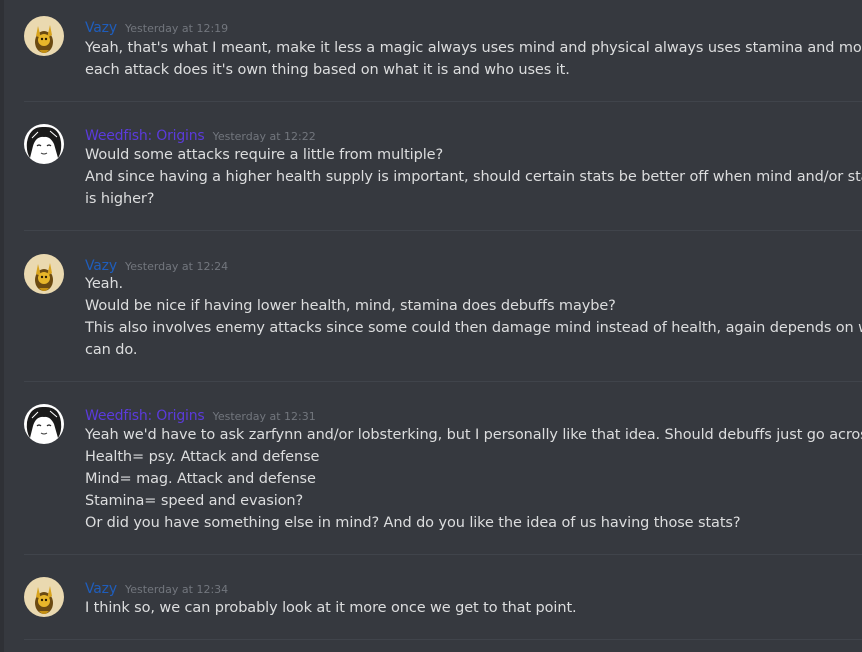  Describe the element at coordinates (120, 199) in the screenshot. I see `message-line: is higher?` at that location.